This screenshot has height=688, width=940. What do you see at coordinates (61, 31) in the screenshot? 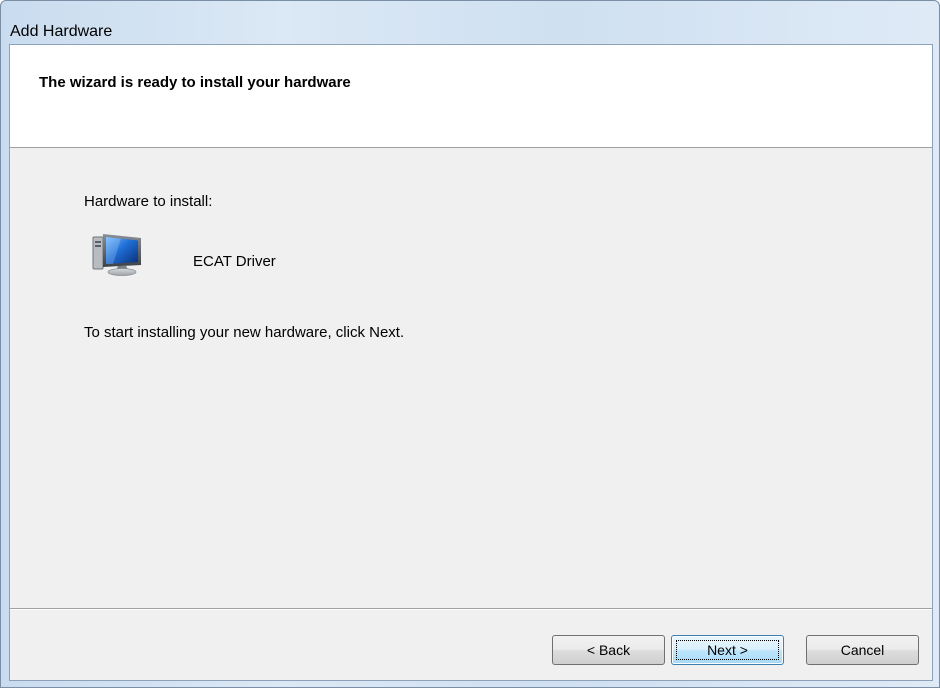
I see `window-title: Add Hardware` at bounding box center [61, 31].